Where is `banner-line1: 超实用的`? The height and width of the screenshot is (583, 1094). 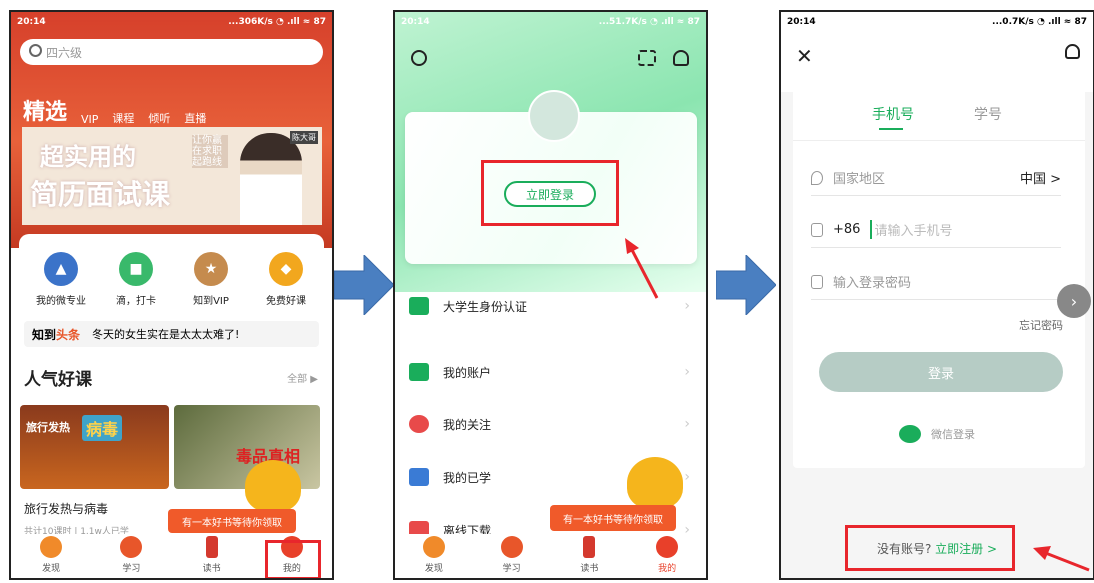 banner-line1: 超实用的 is located at coordinates (88, 156).